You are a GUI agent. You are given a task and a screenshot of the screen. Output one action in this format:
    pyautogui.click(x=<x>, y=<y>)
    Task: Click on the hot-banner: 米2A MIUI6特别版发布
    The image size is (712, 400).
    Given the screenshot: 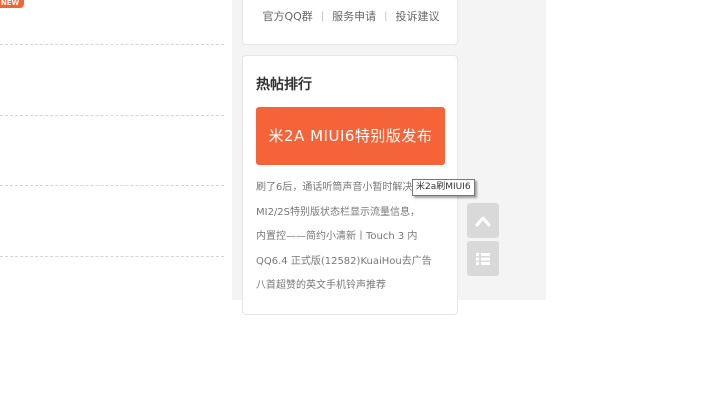 What is the action you would take?
    pyautogui.click(x=350, y=136)
    